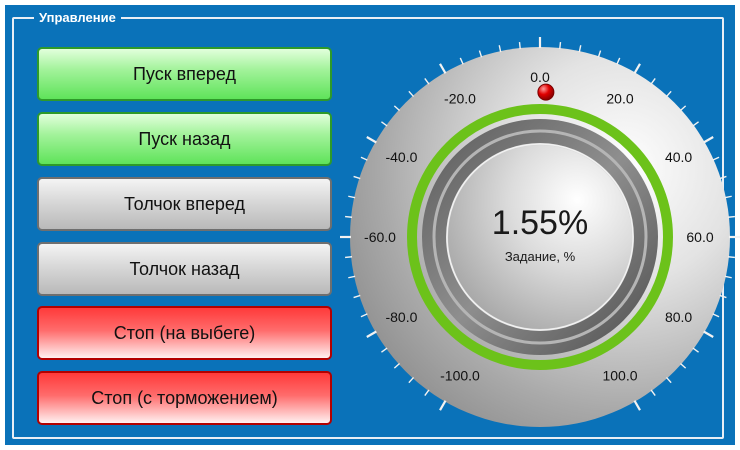 This screenshot has height=450, width=740. I want to click on dial-scale-label: -60.0, so click(380, 237).